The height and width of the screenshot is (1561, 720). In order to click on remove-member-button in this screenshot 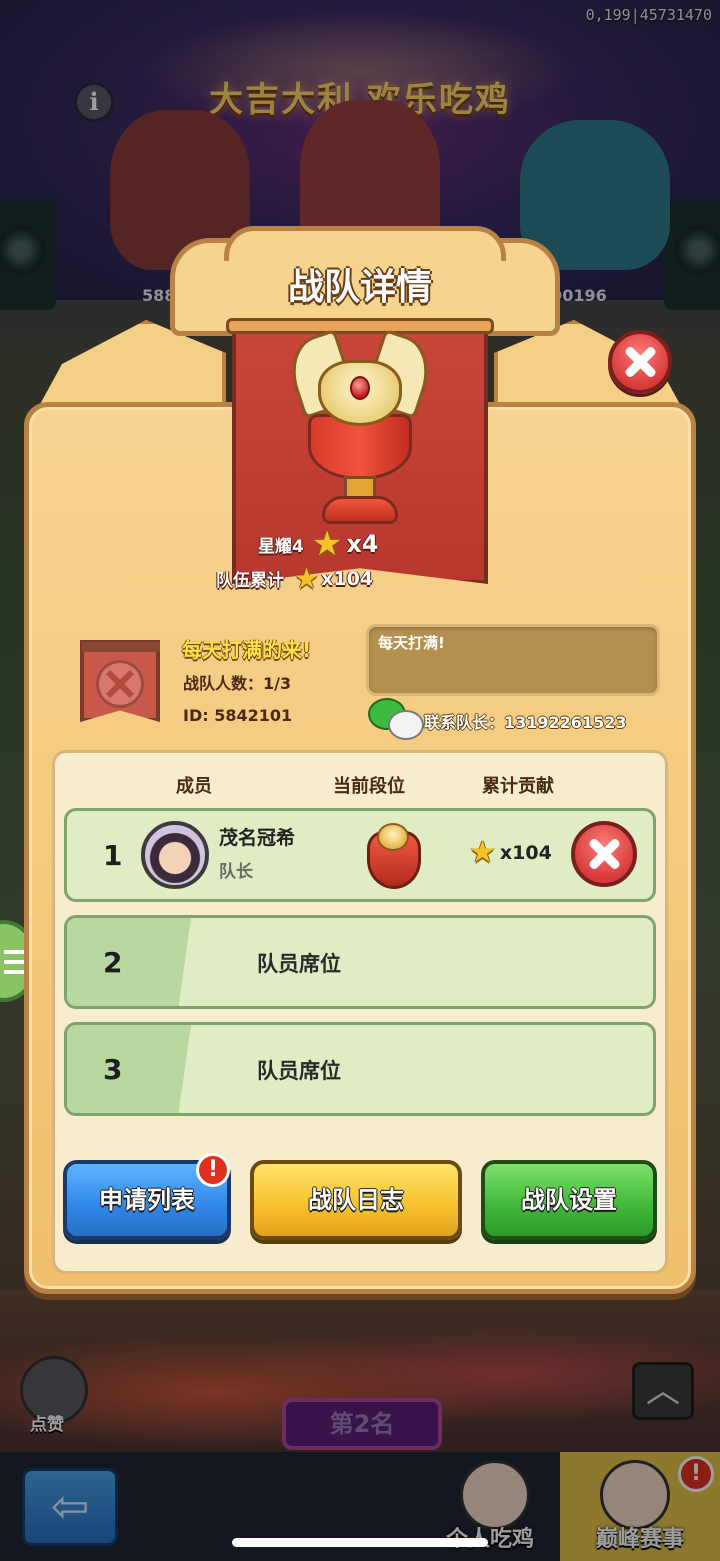, I will do `click(604, 854)`.